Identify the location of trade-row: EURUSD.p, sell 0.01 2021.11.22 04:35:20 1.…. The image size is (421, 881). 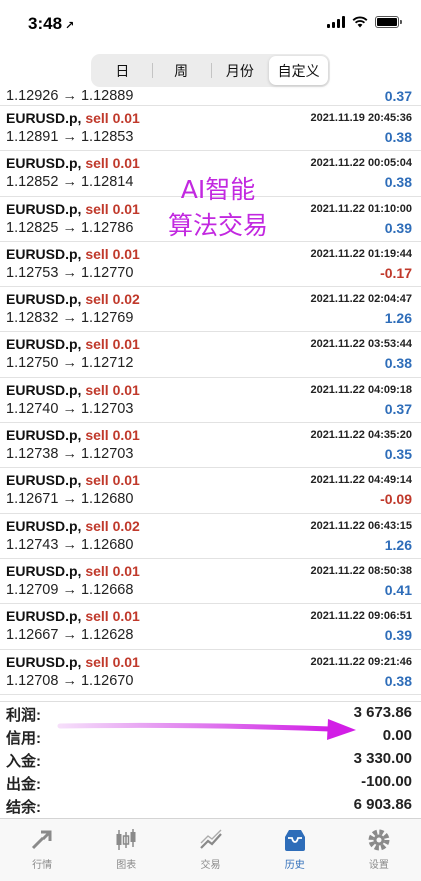
(210, 446).